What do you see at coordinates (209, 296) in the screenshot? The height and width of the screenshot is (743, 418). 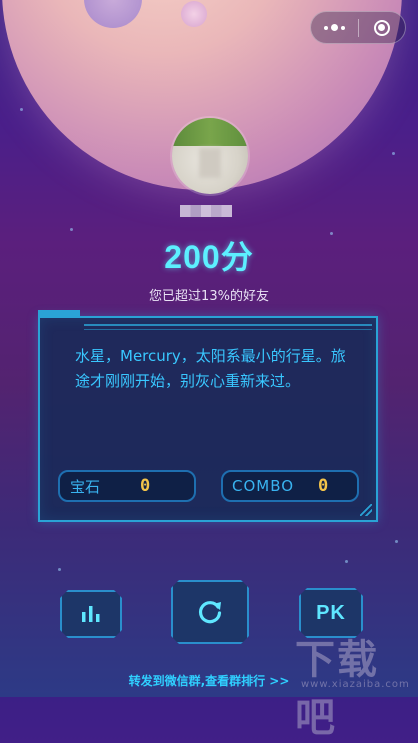 I see `rank-text: 您已超过13%的好友` at bounding box center [209, 296].